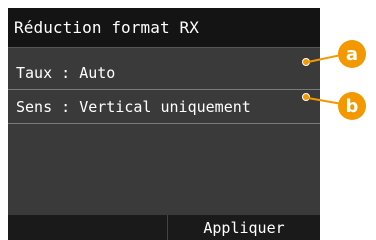 This screenshot has width=376, height=240. What do you see at coordinates (352, 106) in the screenshot?
I see `callout-b-badge: b` at bounding box center [352, 106].